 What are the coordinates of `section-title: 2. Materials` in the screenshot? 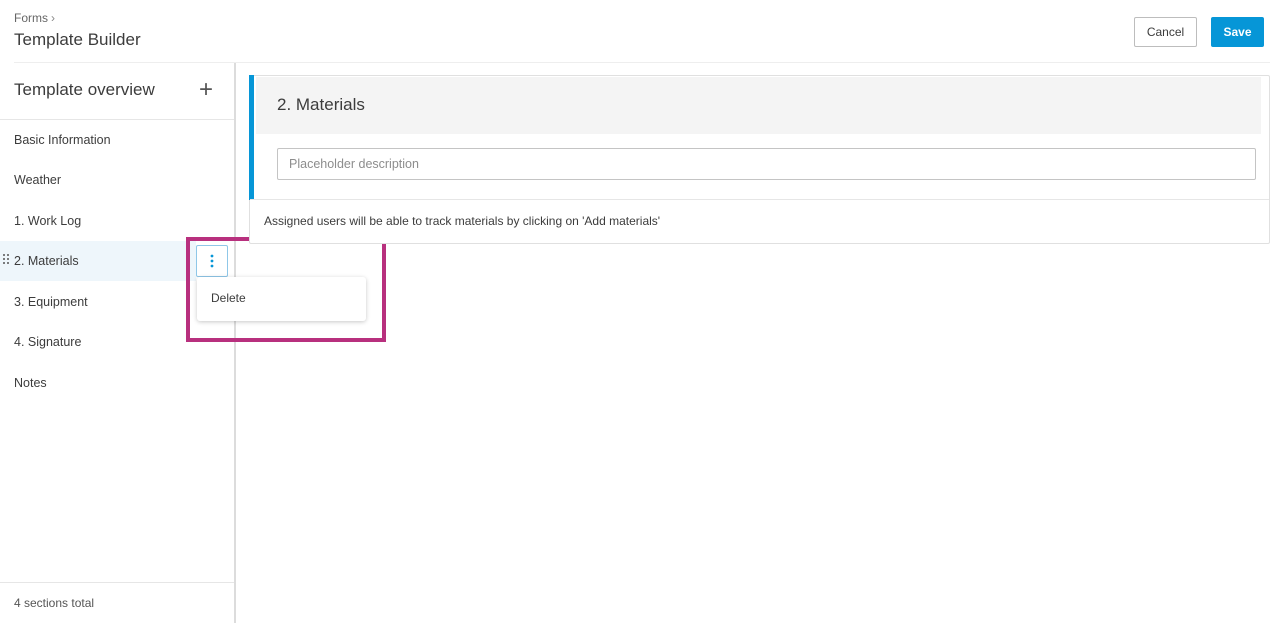 It's located at (321, 104).